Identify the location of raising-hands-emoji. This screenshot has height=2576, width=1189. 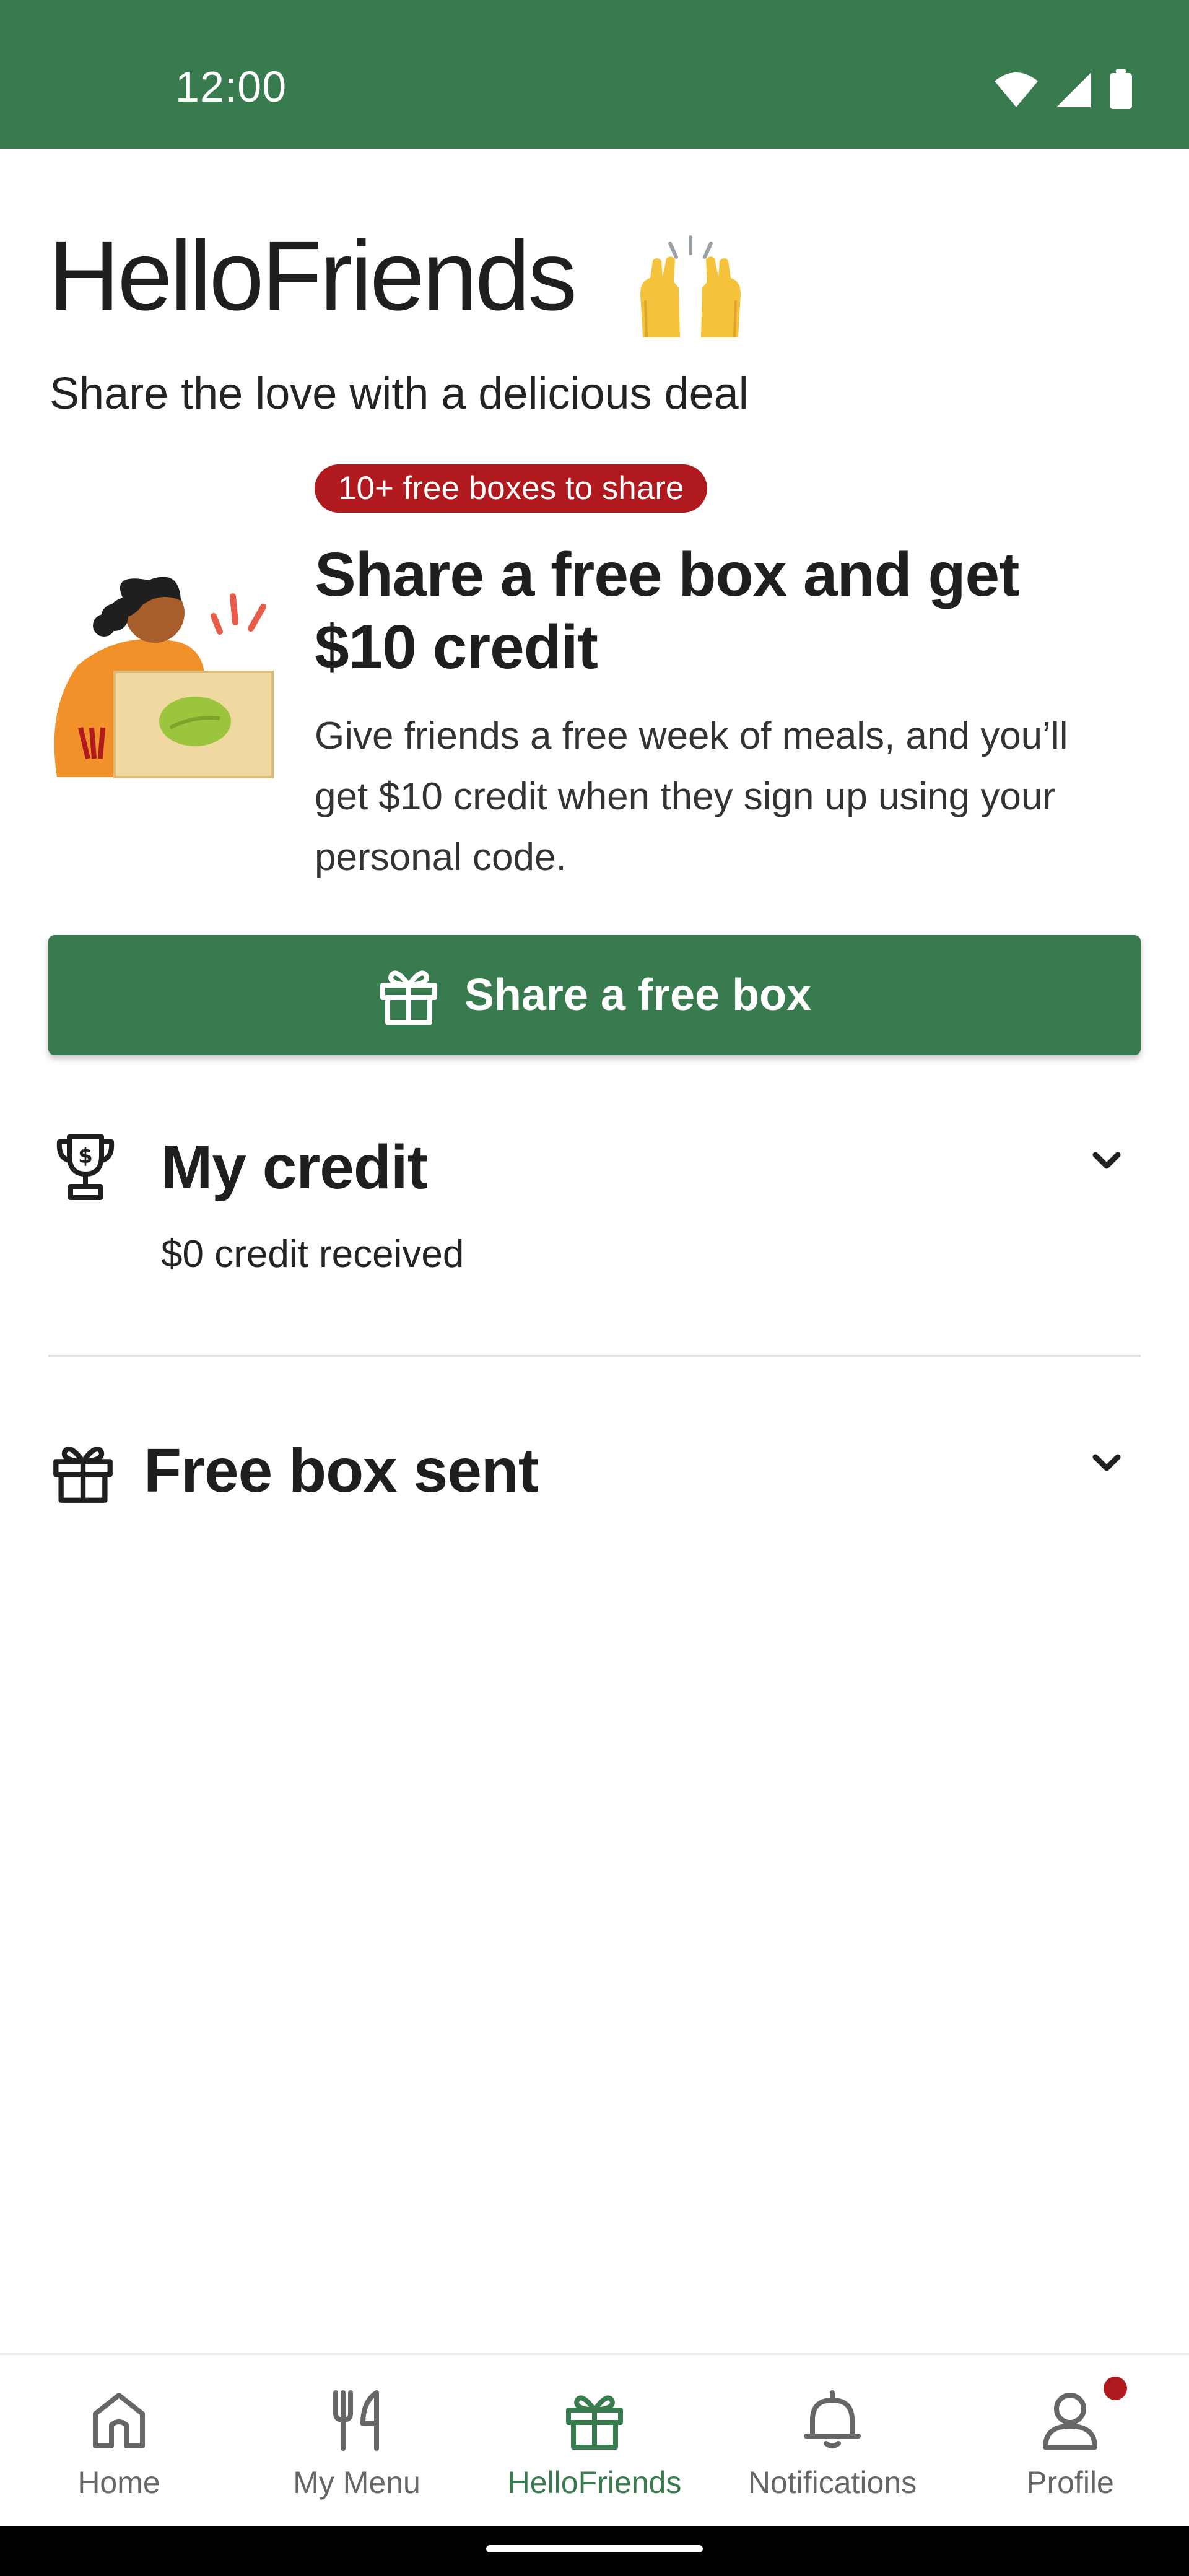
(690, 286).